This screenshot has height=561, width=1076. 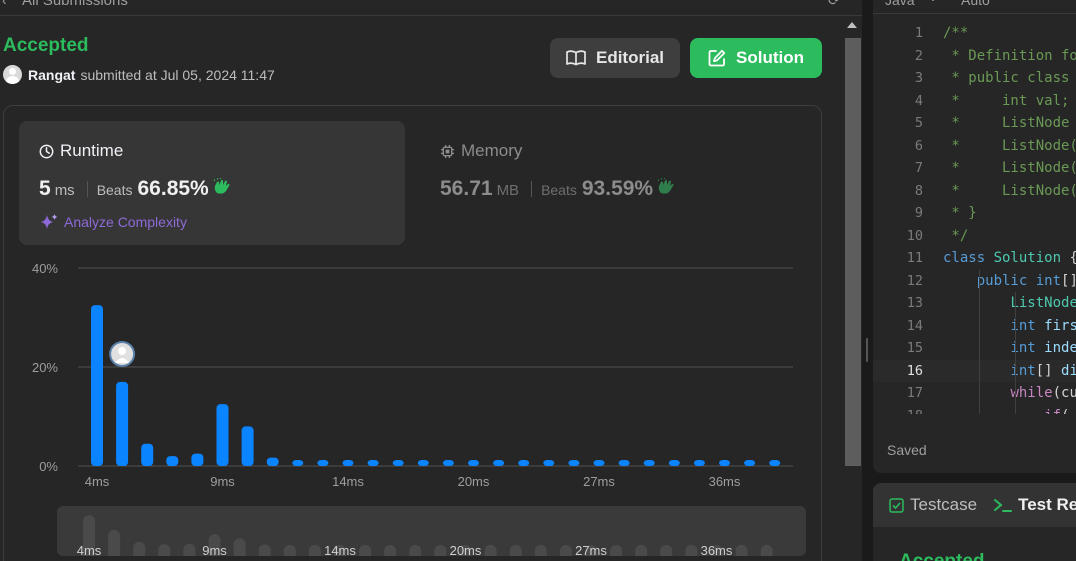 What do you see at coordinates (852, 25) in the screenshot?
I see `scroll-up-arrow-icon` at bounding box center [852, 25].